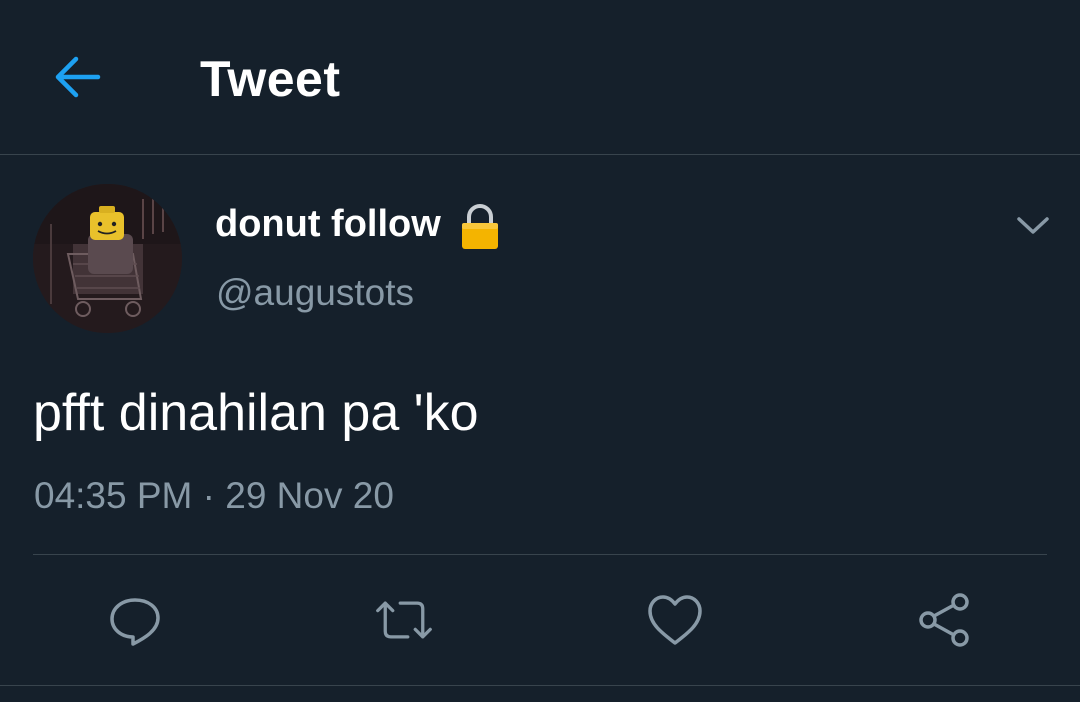 The height and width of the screenshot is (702, 1080). What do you see at coordinates (270, 79) in the screenshot?
I see `page-title: Tweet` at bounding box center [270, 79].